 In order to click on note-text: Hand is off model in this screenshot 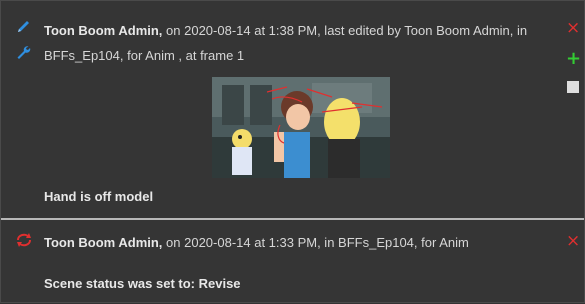, I will do `click(99, 196)`.